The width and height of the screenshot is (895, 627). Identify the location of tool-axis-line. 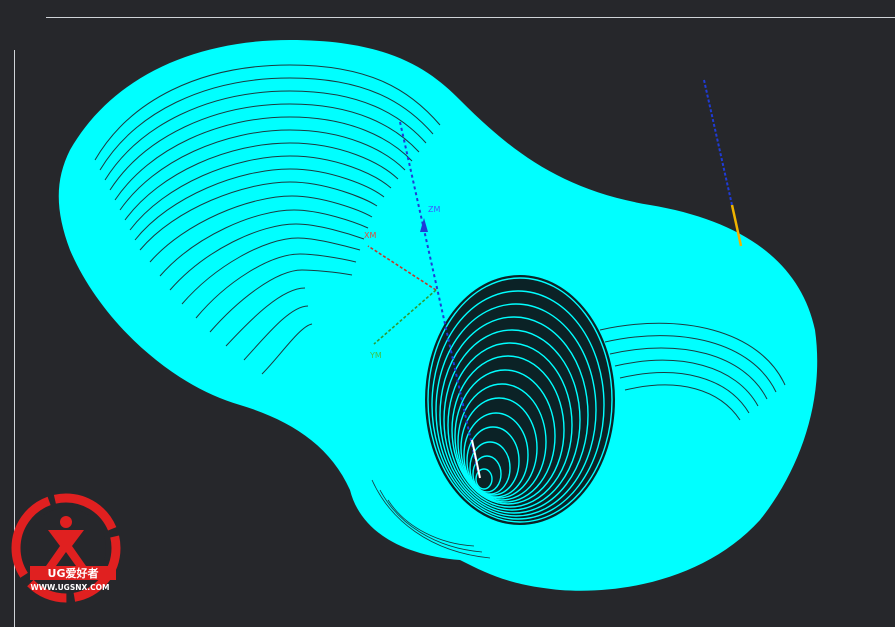
(718, 142).